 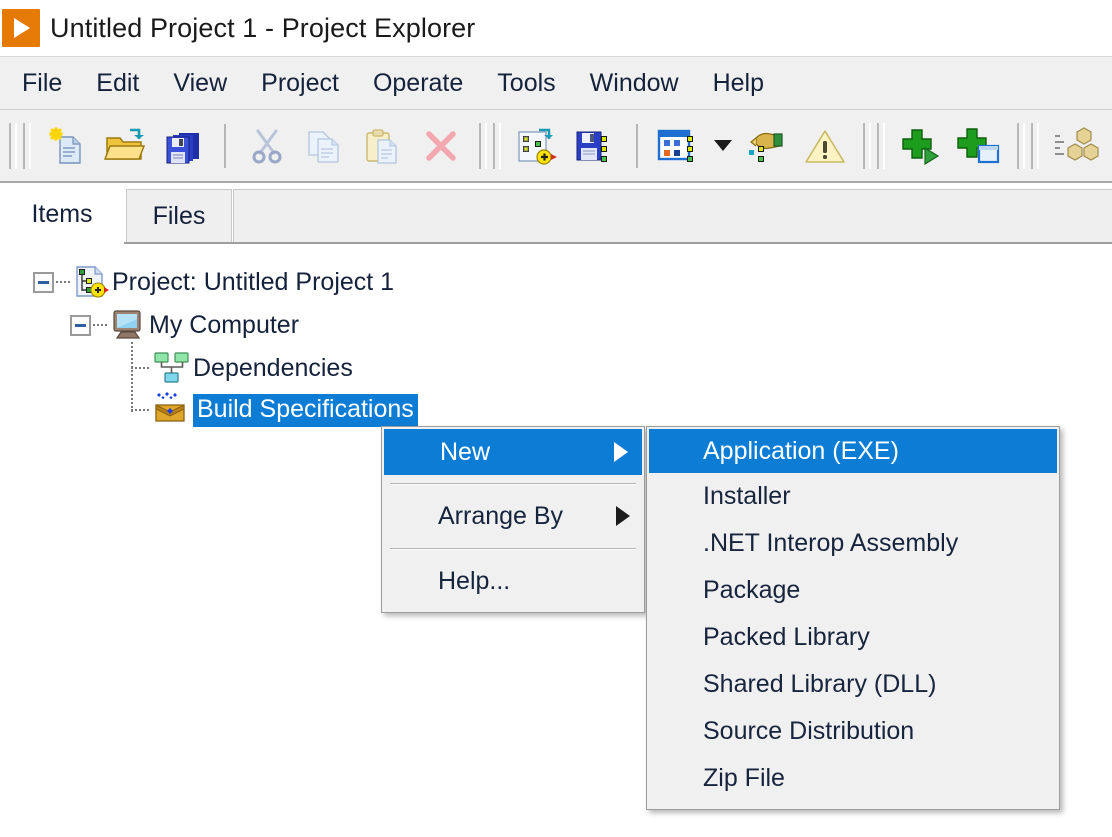 I want to click on tree-row-dependencies: Dependencies, so click(x=242, y=368).